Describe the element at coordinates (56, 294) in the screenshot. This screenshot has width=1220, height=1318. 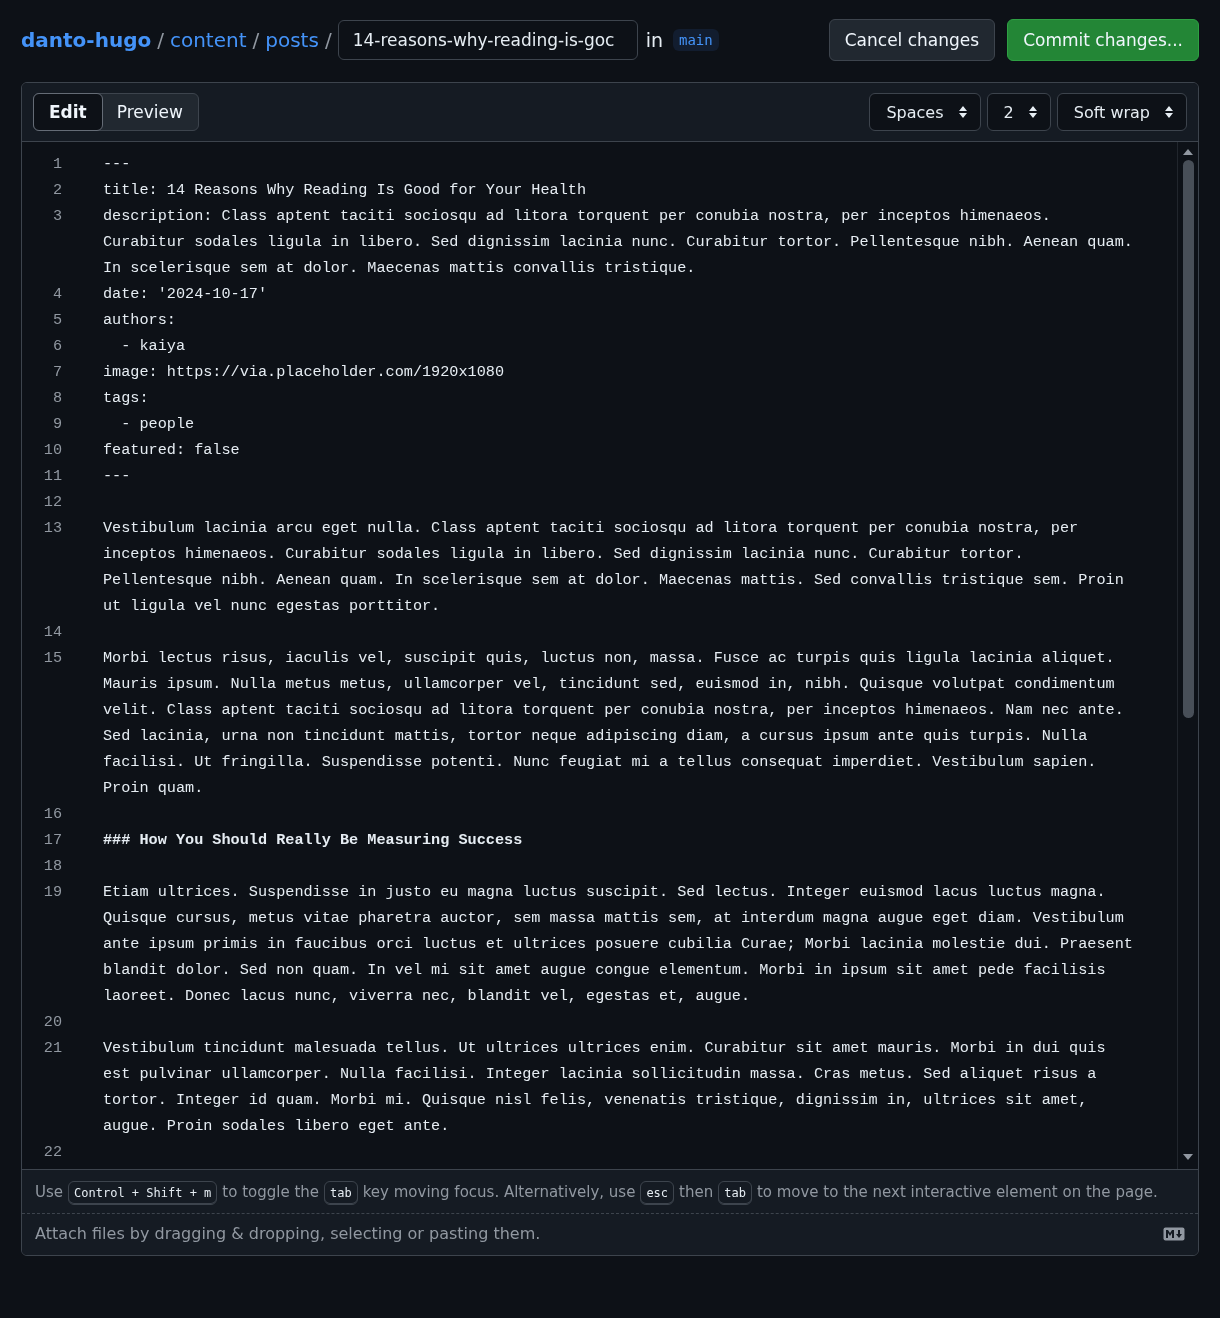
I see `line-number: 4` at that location.